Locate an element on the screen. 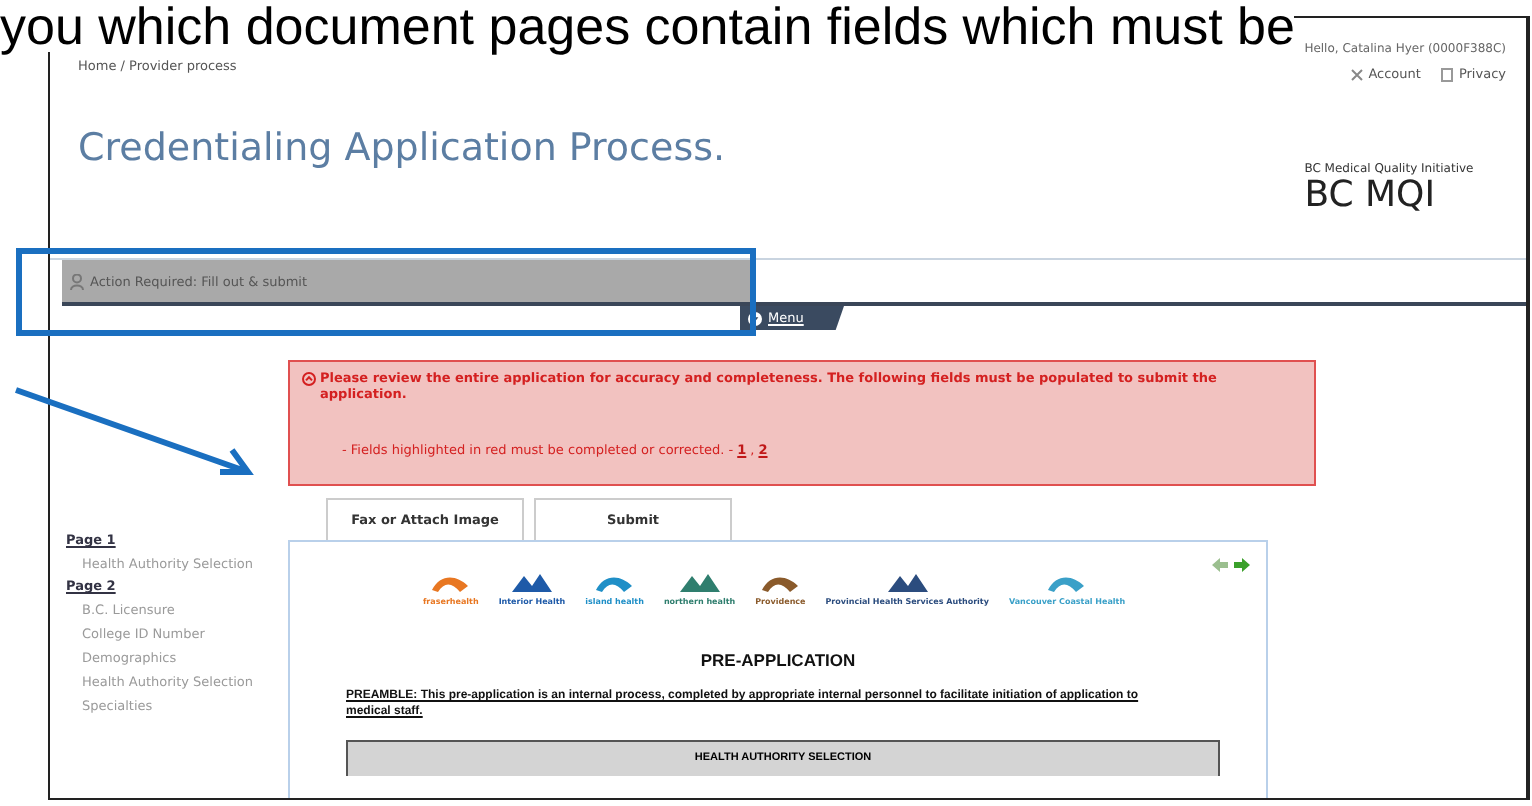 The width and height of the screenshot is (1532, 806). collapse-icon is located at coordinates (309, 379).